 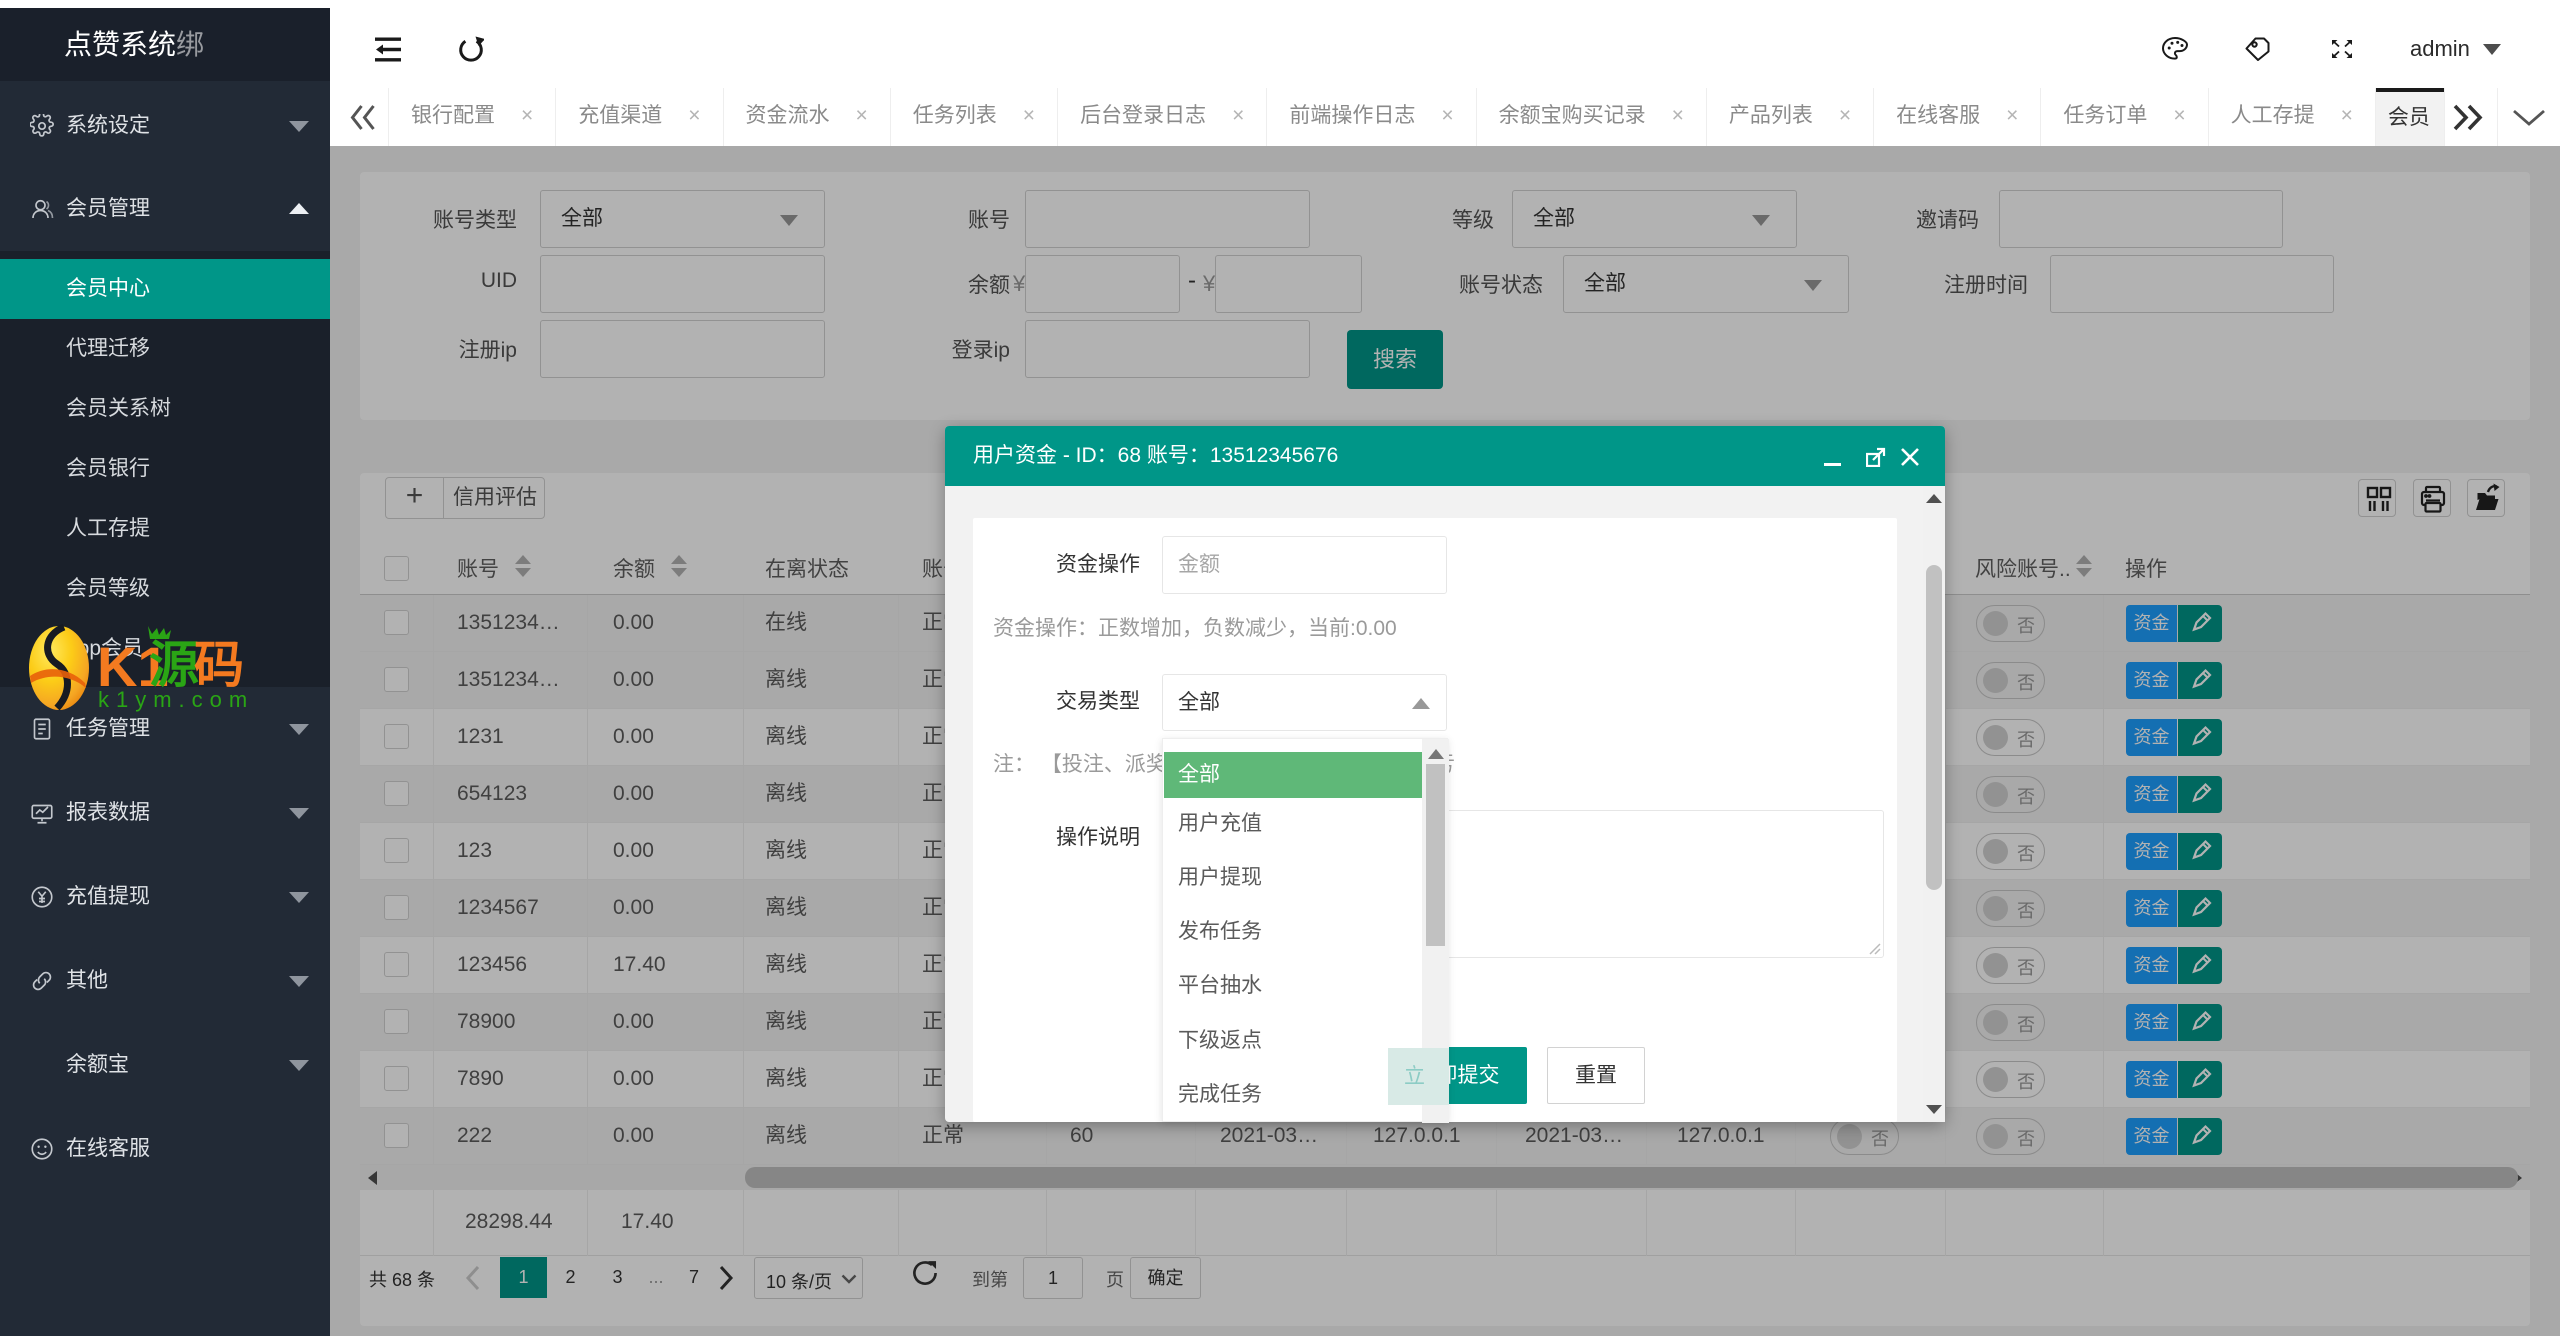 I want to click on svg-text: k1ym.com, so click(x=176, y=699).